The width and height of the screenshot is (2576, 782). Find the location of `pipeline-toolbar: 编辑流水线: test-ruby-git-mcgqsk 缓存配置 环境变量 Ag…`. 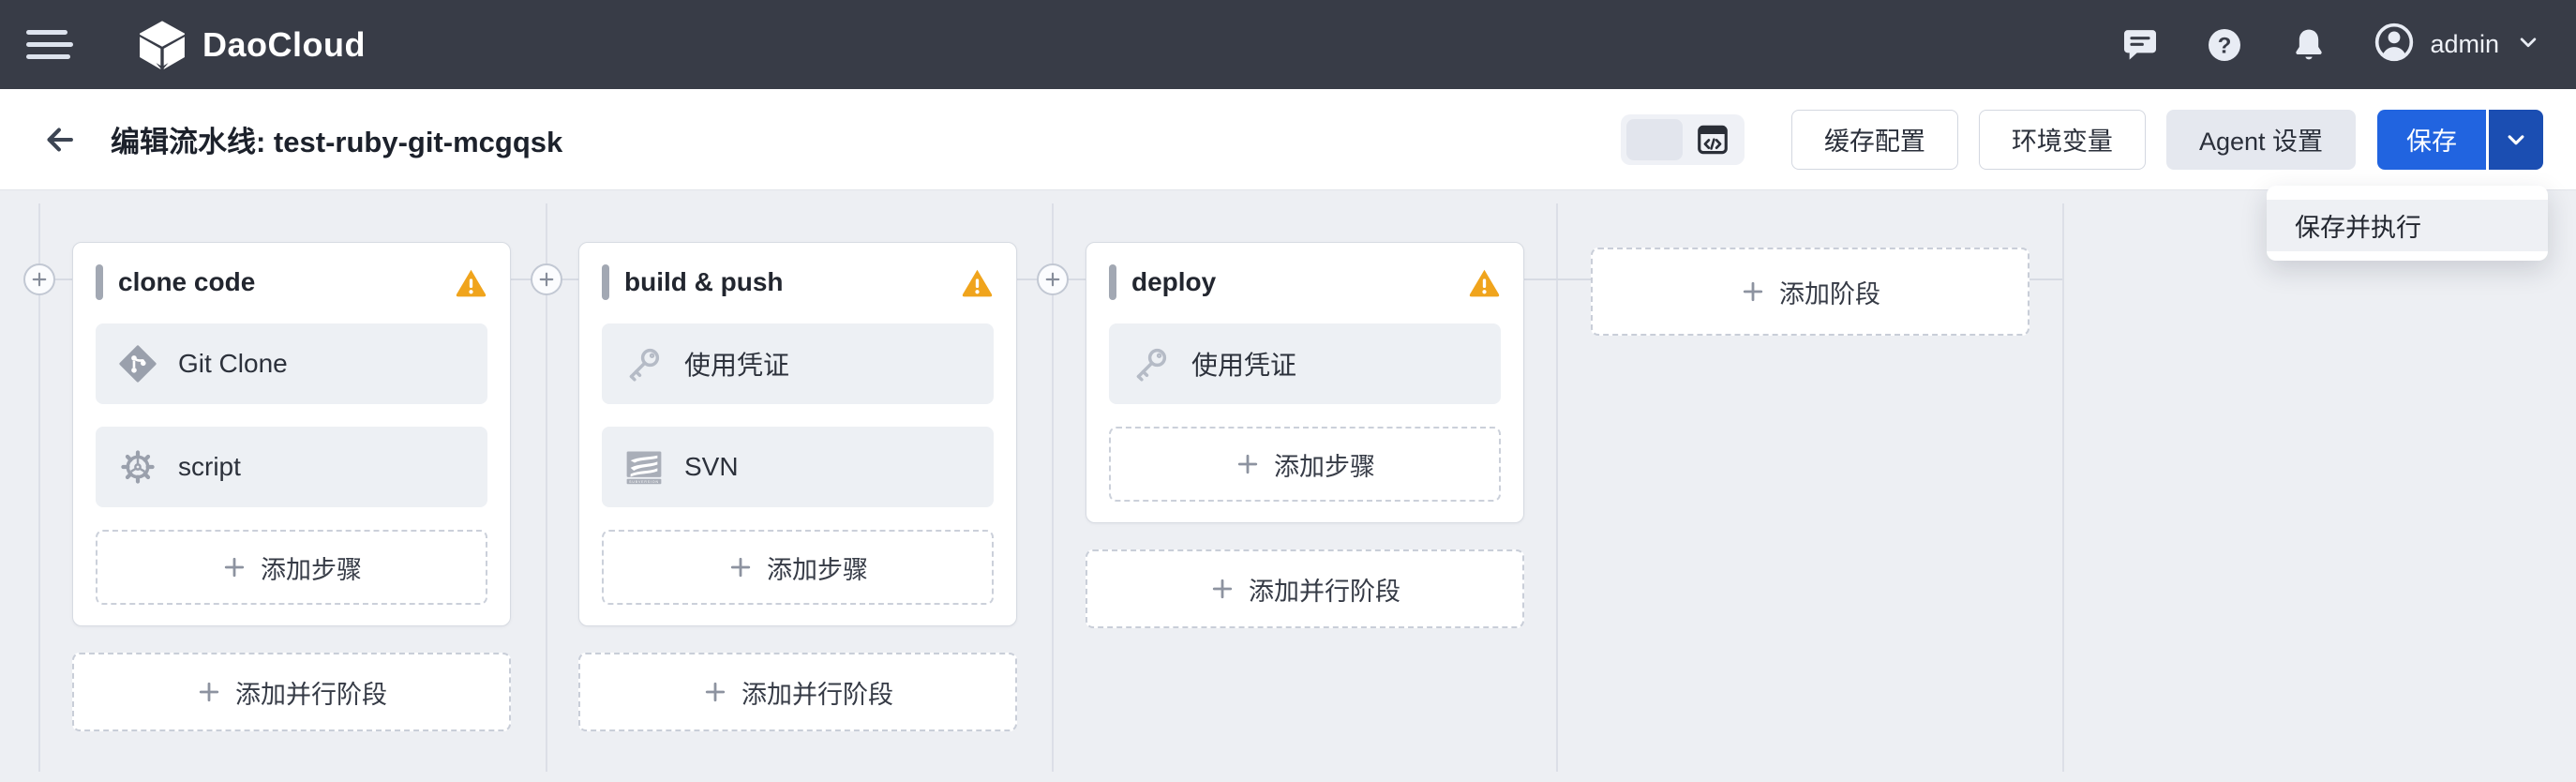

pipeline-toolbar: 编辑流水线: test-ruby-git-mcgqsk 缓存配置 环境变量 Ag… is located at coordinates (1288, 139).